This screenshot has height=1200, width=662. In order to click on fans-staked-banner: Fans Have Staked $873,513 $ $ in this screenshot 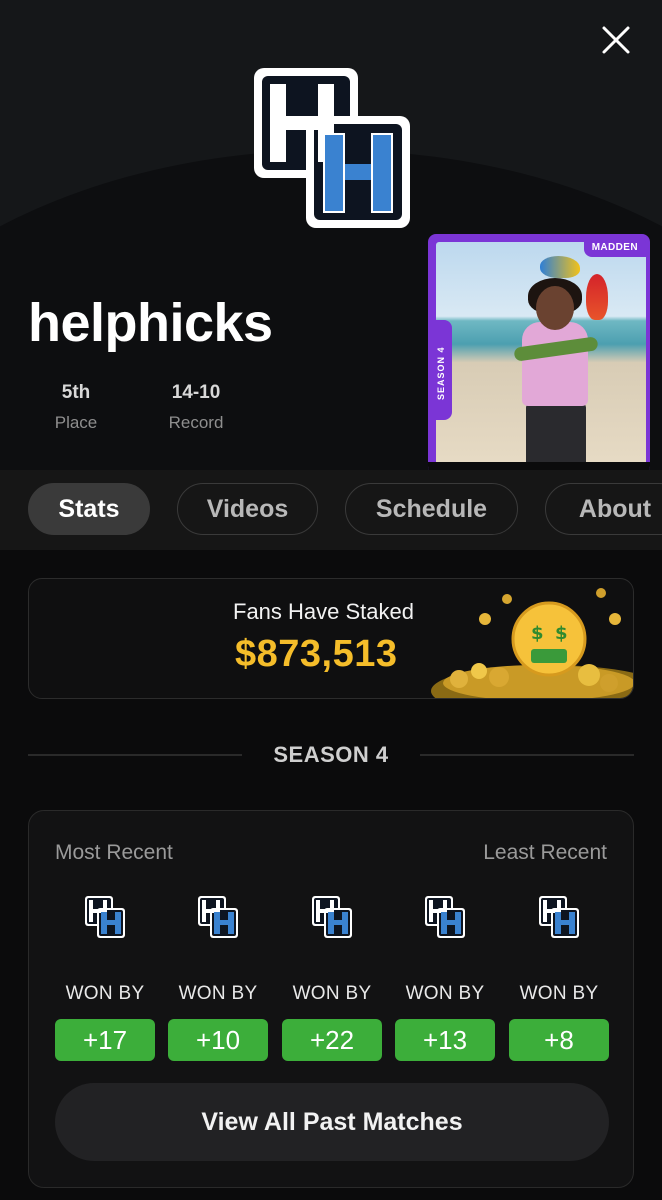, I will do `click(331, 638)`.